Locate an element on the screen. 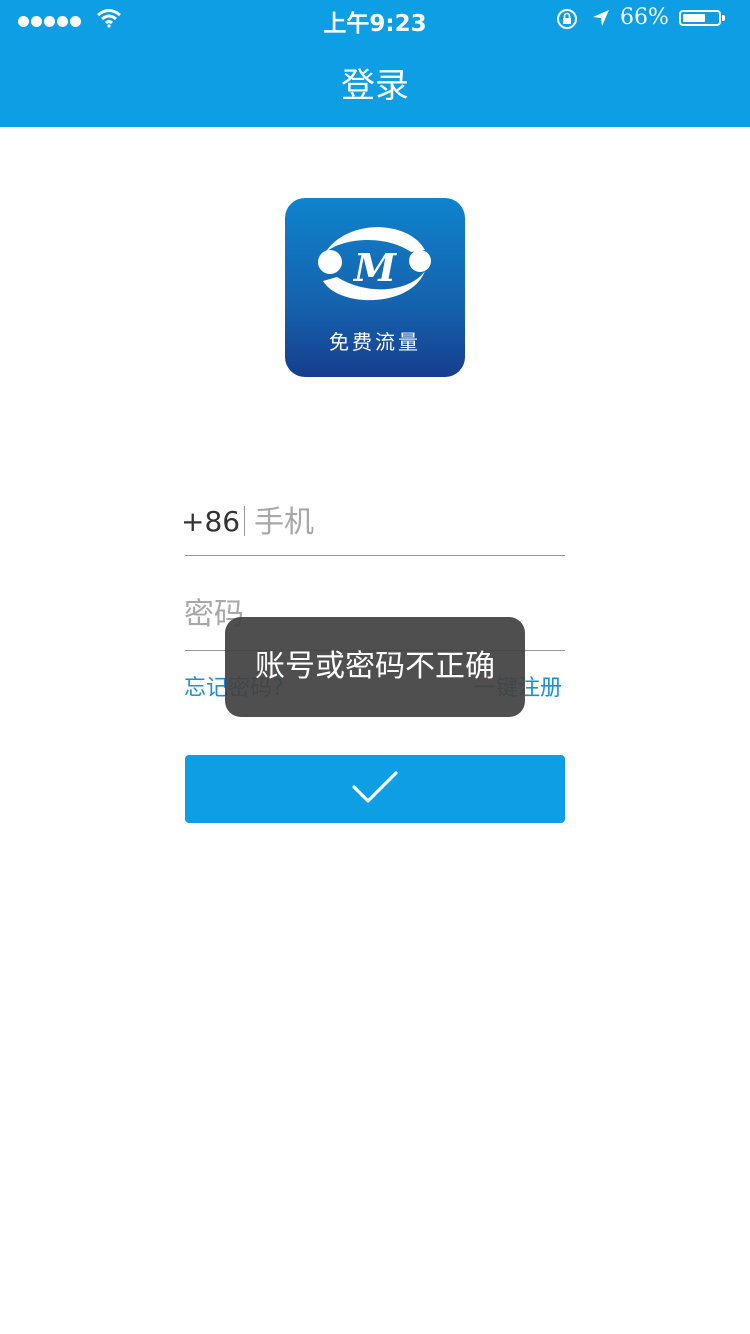  login-button is located at coordinates (375, 789).